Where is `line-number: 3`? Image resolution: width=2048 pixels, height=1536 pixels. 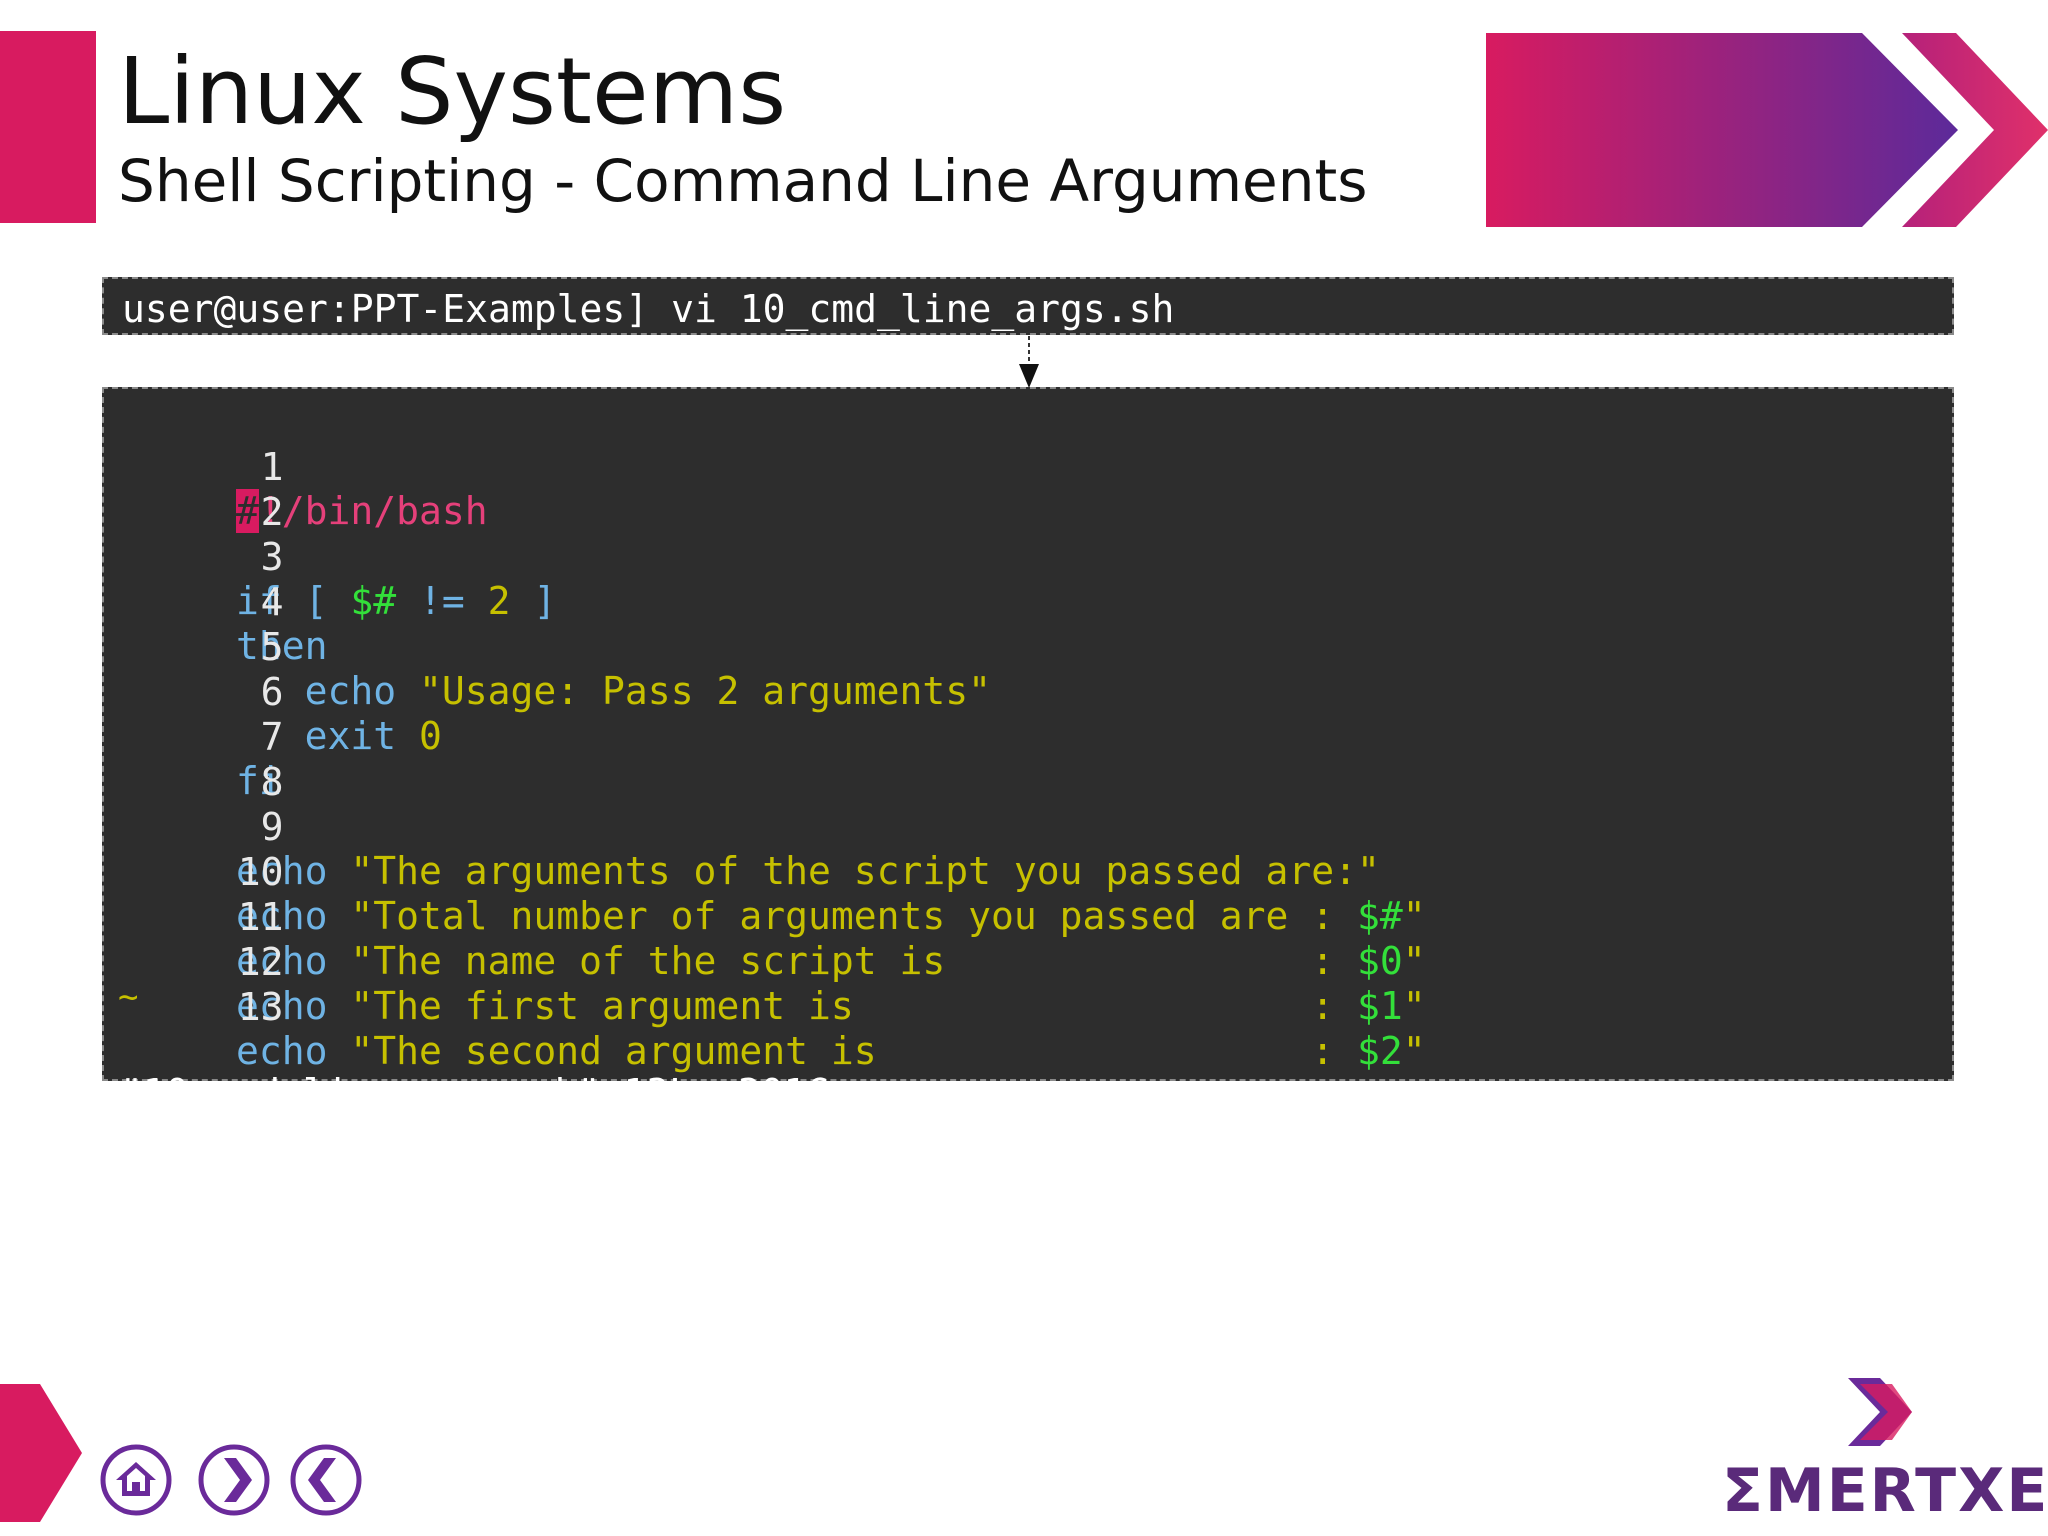
line-number: 3 is located at coordinates (272, 557).